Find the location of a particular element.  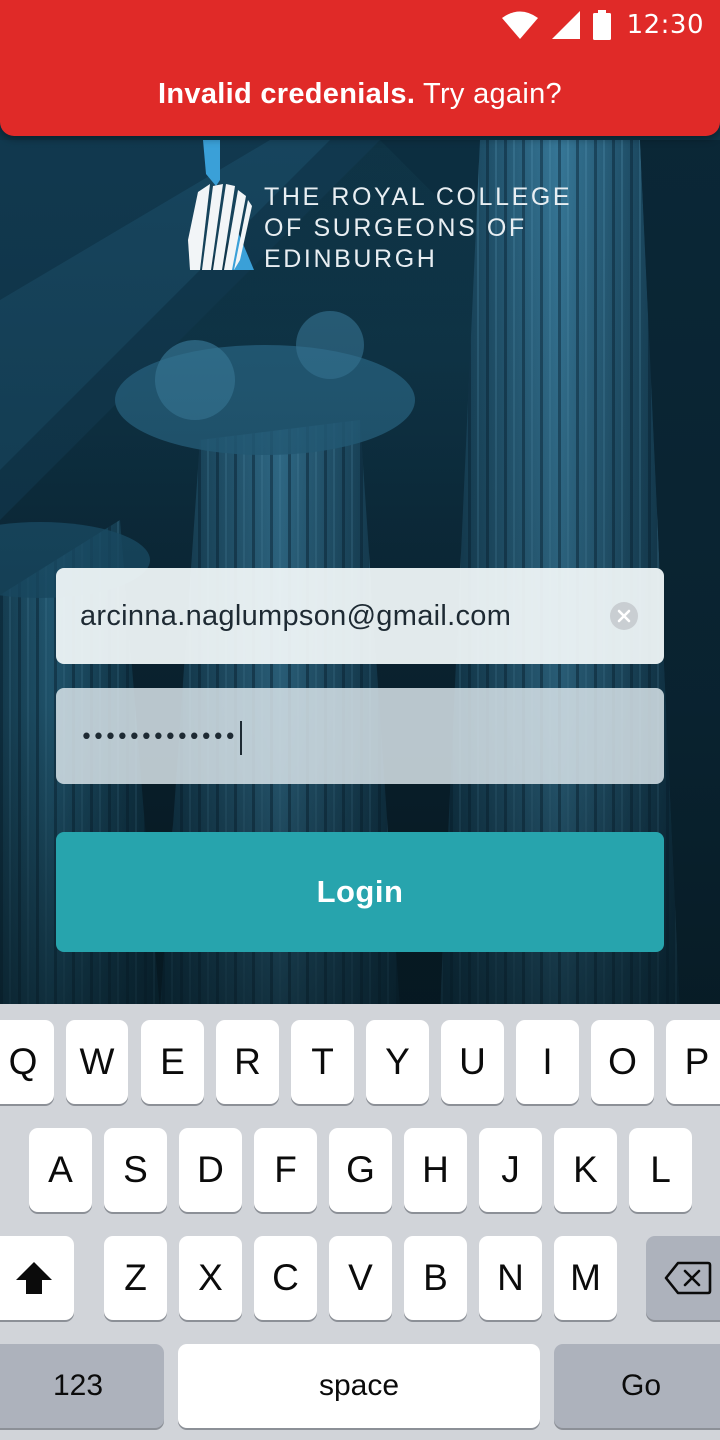

key-f: F is located at coordinates (285, 1170).